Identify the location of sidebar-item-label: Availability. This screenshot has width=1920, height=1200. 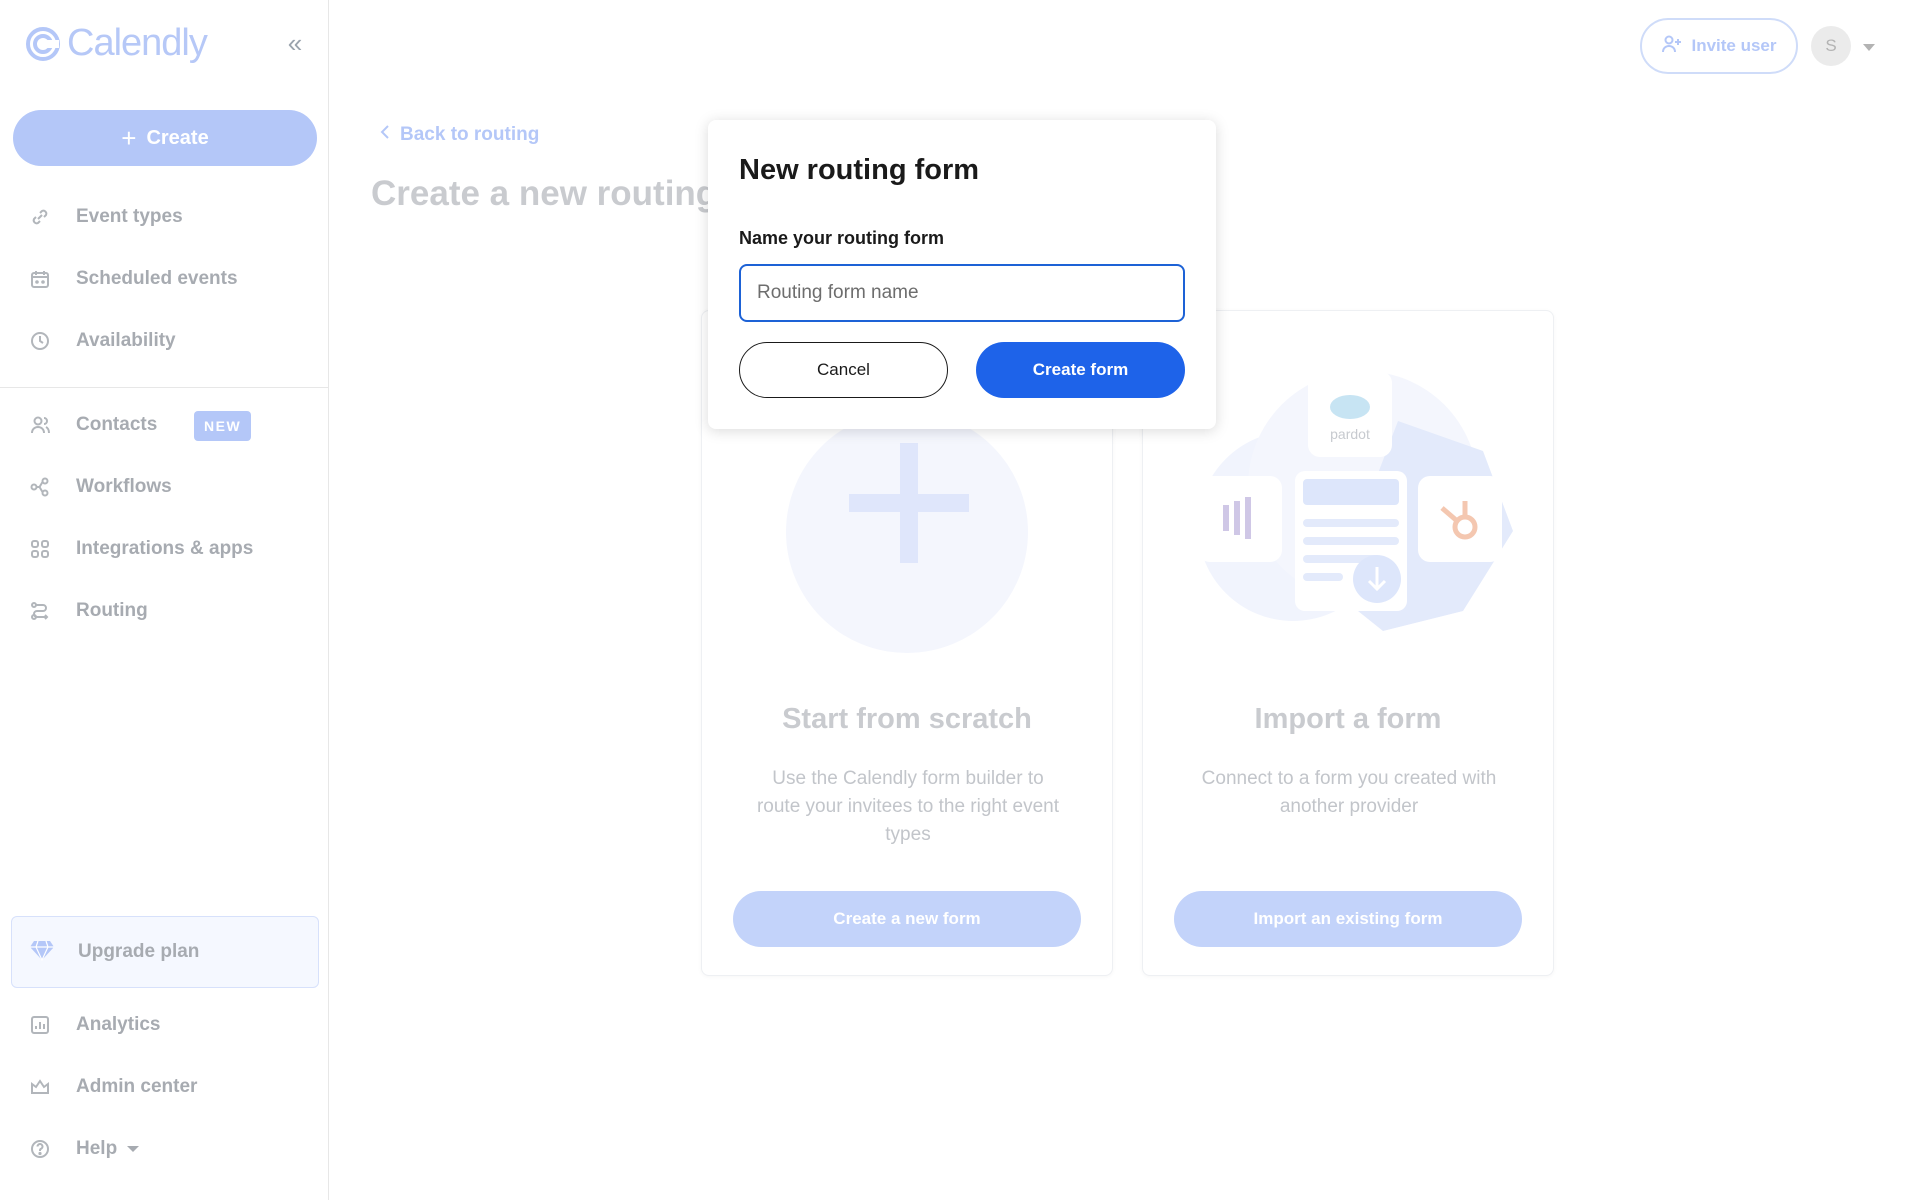
(126, 340).